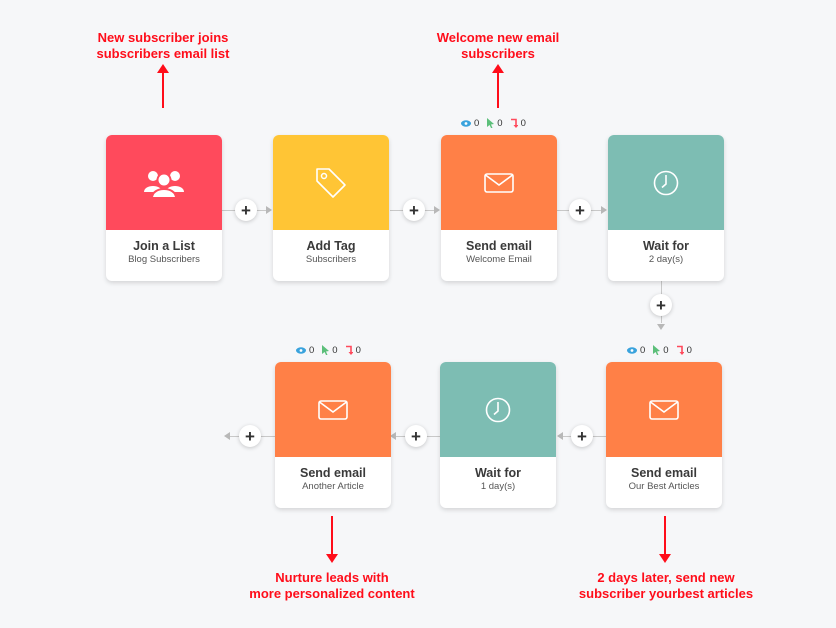 The height and width of the screenshot is (628, 836). I want to click on arrow-down-icon, so click(661, 327).